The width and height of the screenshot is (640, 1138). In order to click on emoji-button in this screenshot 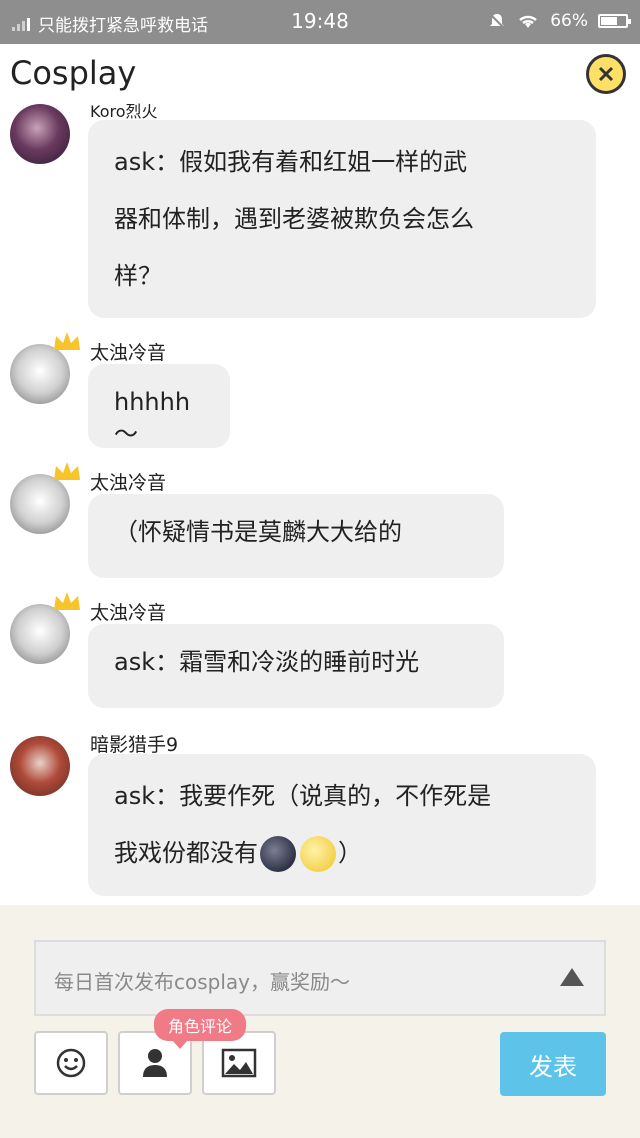, I will do `click(71, 1063)`.